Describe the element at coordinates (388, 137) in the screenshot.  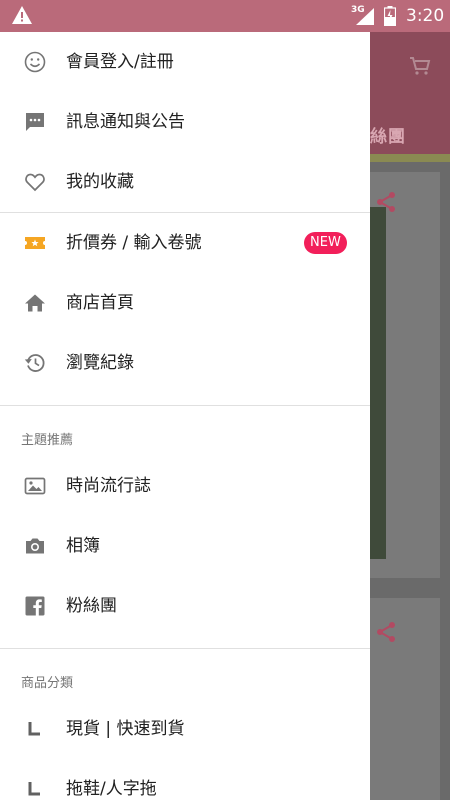
I see `background-title: 絲團` at that location.